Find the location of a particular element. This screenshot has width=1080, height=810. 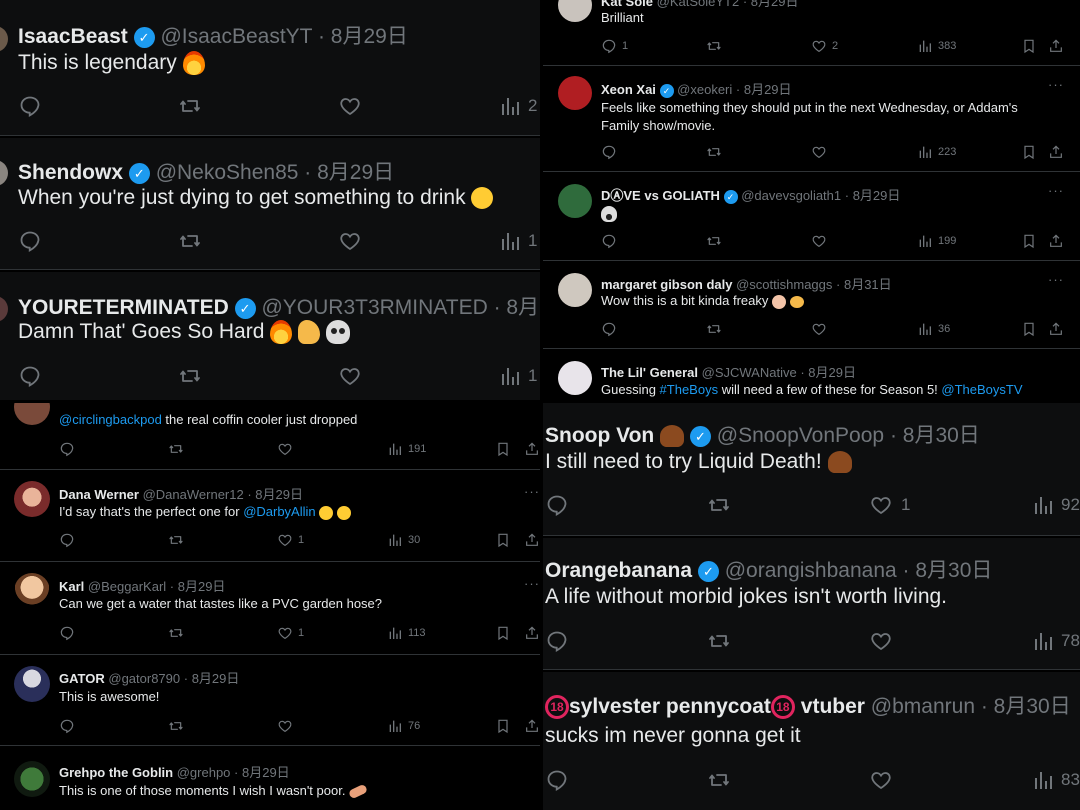

tweet-date: · 8月31日 is located at coordinates (864, 284).